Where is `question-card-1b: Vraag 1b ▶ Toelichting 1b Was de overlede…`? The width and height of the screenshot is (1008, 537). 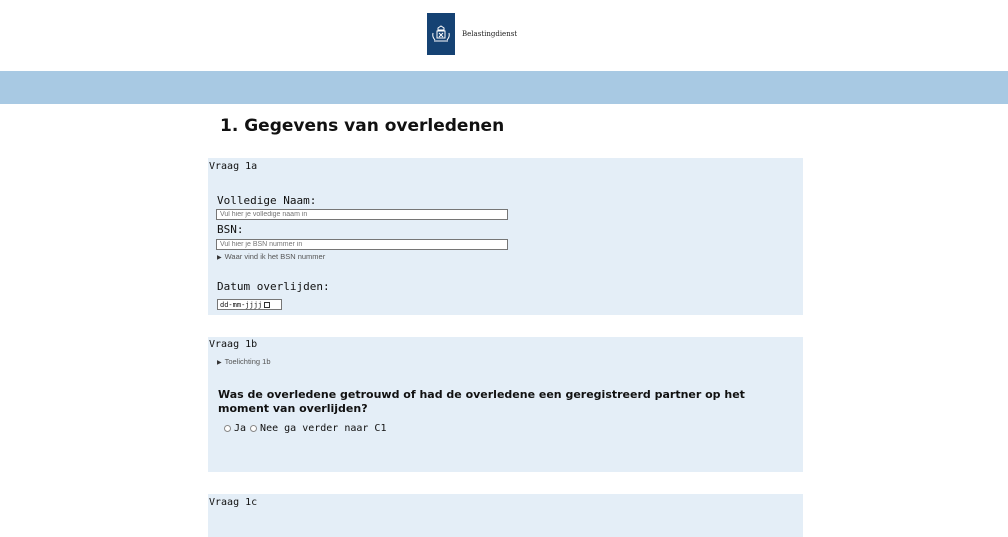 question-card-1b: Vraag 1b ▶ Toelichting 1b Was de overlede… is located at coordinates (505, 404).